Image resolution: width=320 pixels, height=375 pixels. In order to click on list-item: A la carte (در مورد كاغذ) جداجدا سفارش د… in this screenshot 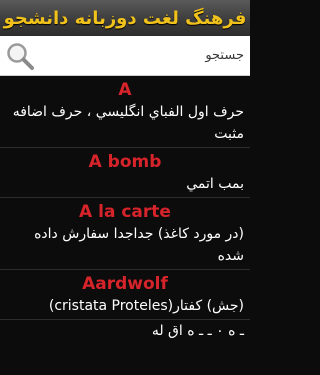, I will do `click(125, 233)`.